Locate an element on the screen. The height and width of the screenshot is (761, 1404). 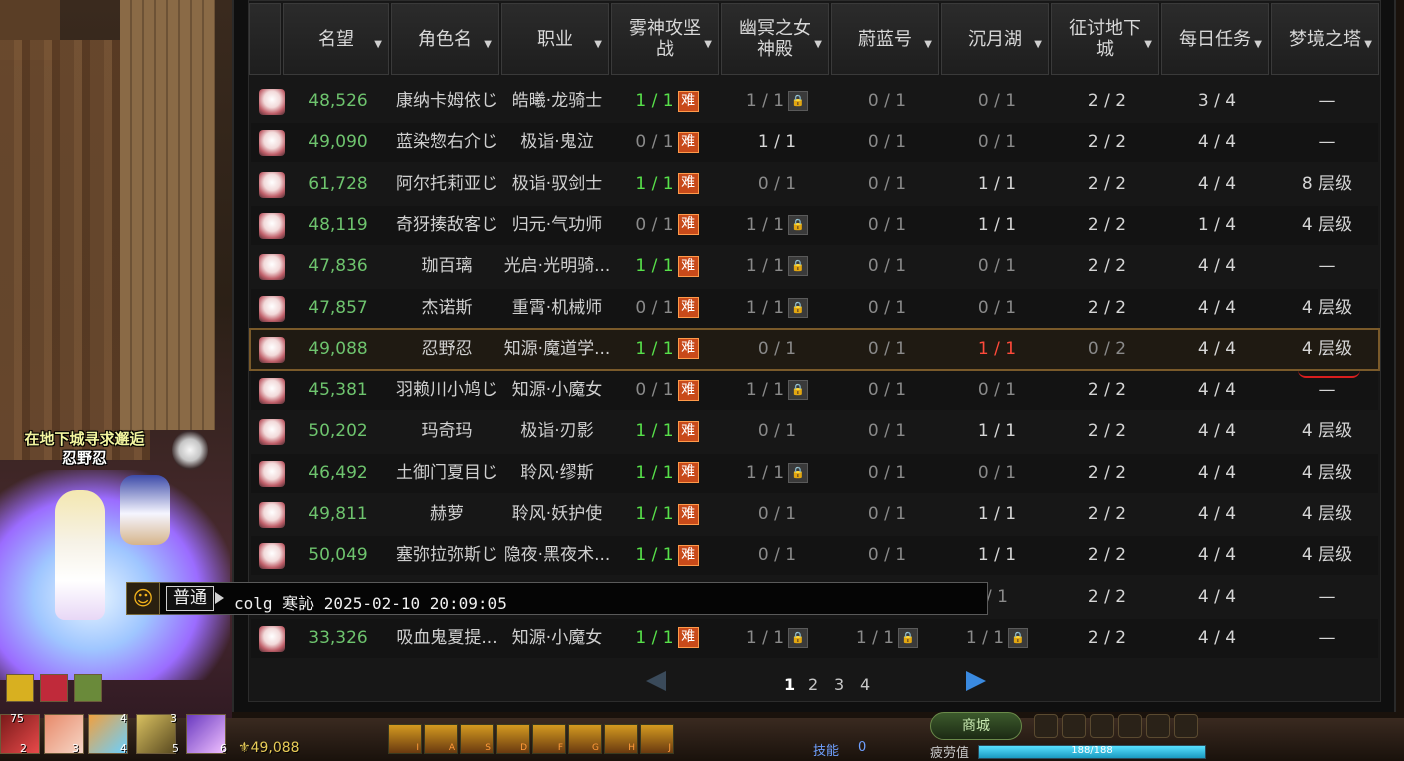
header-daily-col: 每日任务 ▼ is located at coordinates (1215, 39).